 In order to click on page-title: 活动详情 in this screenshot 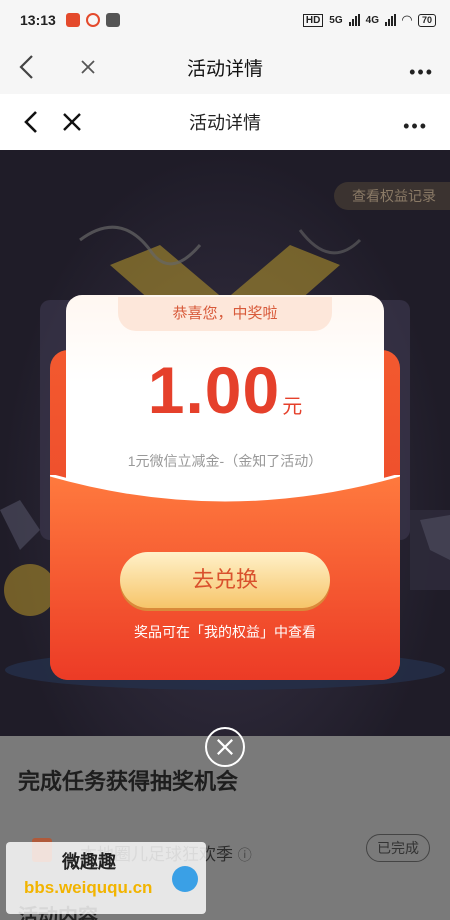, I will do `click(224, 69)`.